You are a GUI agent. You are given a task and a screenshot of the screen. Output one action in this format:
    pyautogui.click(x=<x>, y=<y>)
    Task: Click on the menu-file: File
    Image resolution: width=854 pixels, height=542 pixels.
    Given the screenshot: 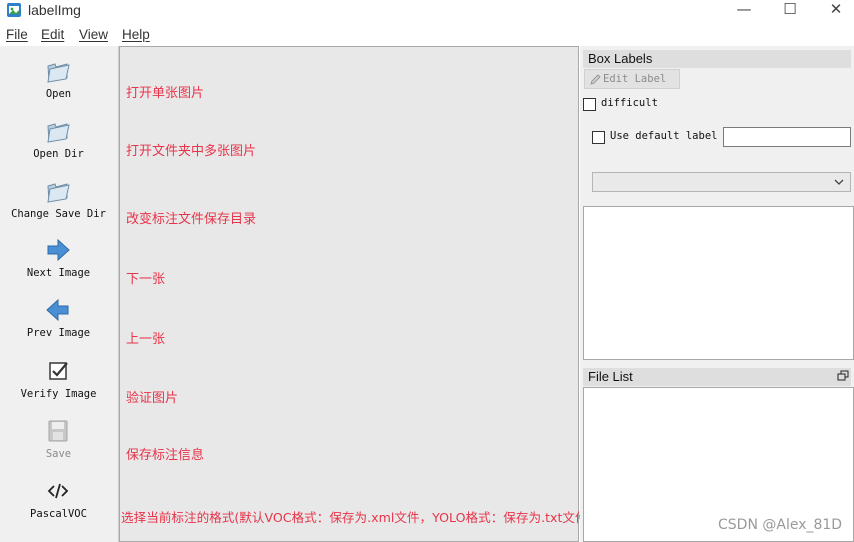 What is the action you would take?
    pyautogui.click(x=17, y=34)
    